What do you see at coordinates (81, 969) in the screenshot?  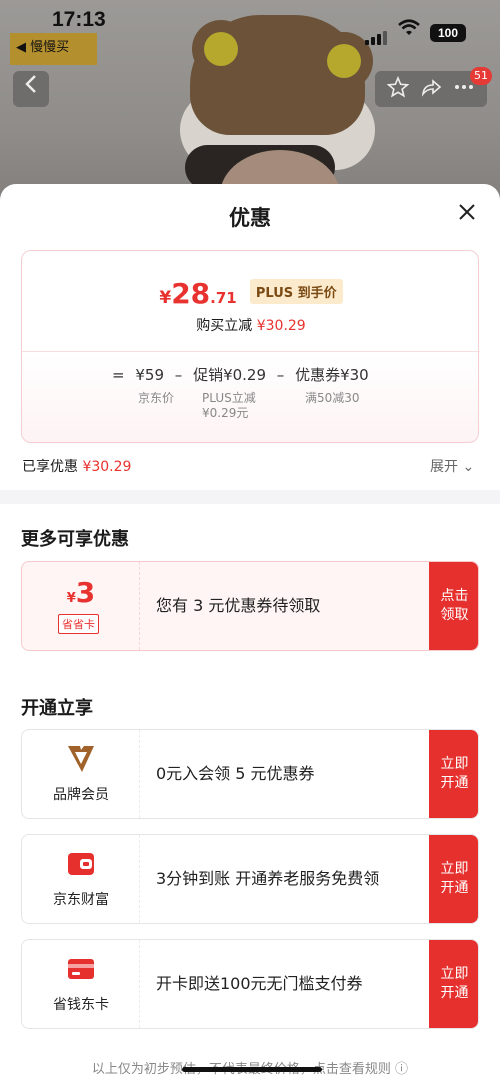 I see `card-icon` at bounding box center [81, 969].